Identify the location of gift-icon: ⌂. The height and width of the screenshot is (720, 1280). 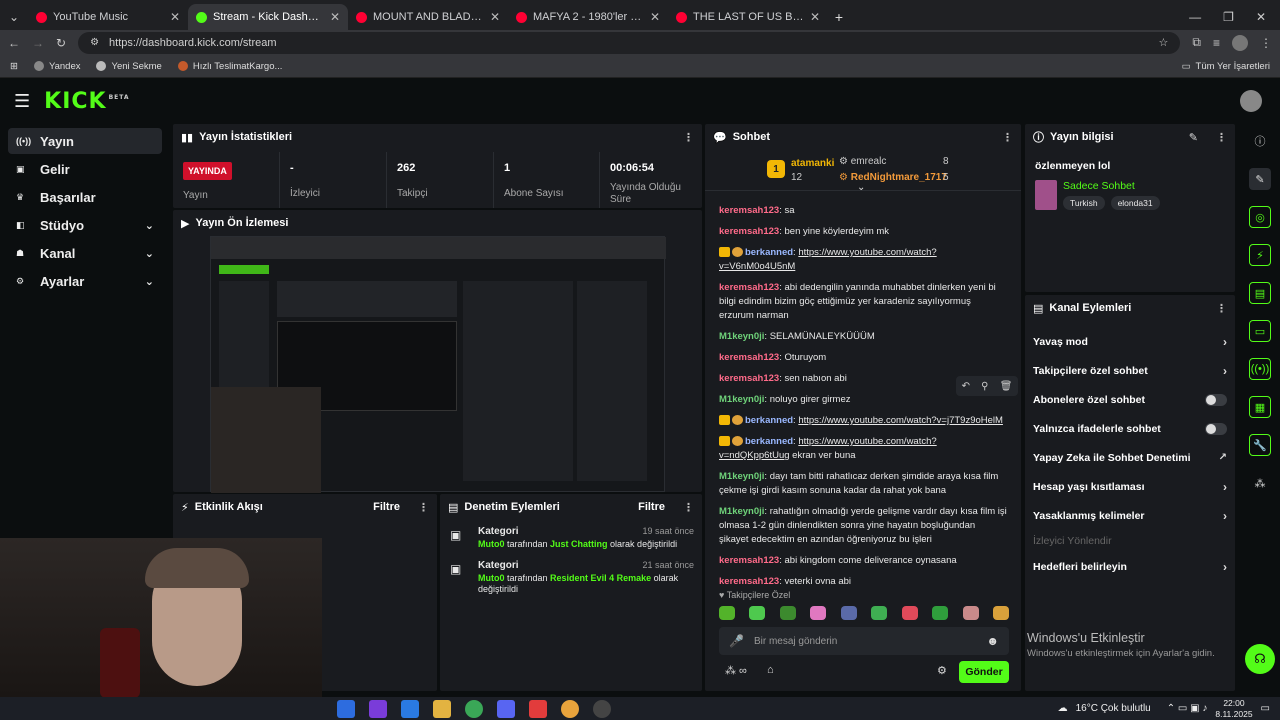
(770, 670).